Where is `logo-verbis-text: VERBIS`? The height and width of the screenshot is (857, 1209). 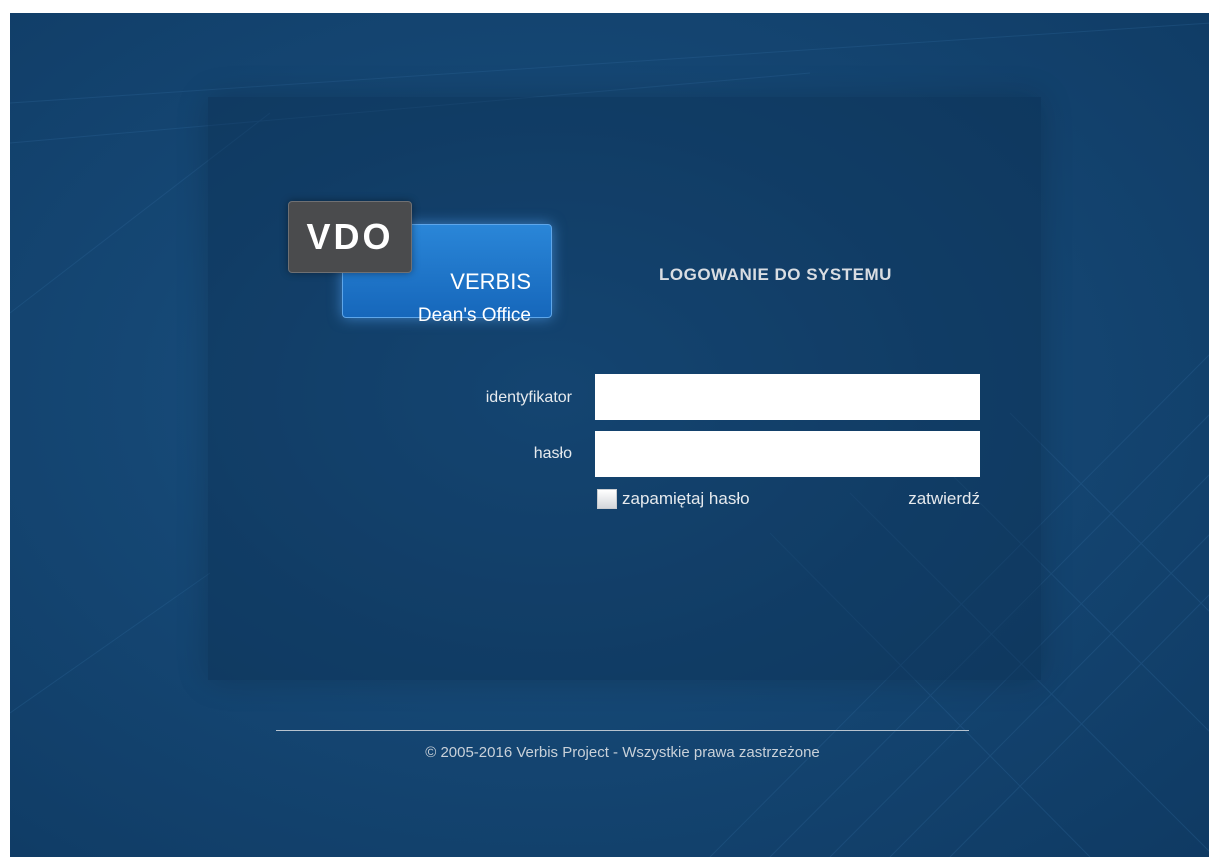
logo-verbis-text: VERBIS is located at coordinates (490, 281).